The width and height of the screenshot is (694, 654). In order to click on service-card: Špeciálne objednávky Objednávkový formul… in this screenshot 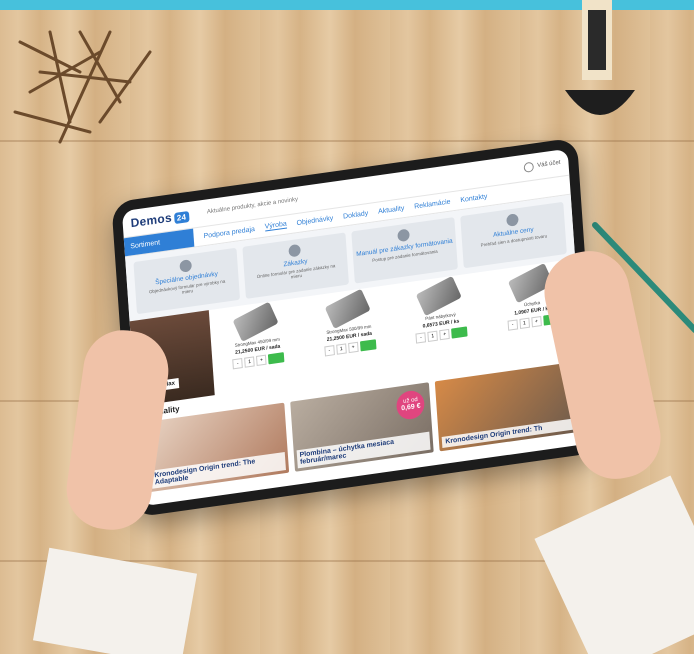, I will do `click(187, 281)`.